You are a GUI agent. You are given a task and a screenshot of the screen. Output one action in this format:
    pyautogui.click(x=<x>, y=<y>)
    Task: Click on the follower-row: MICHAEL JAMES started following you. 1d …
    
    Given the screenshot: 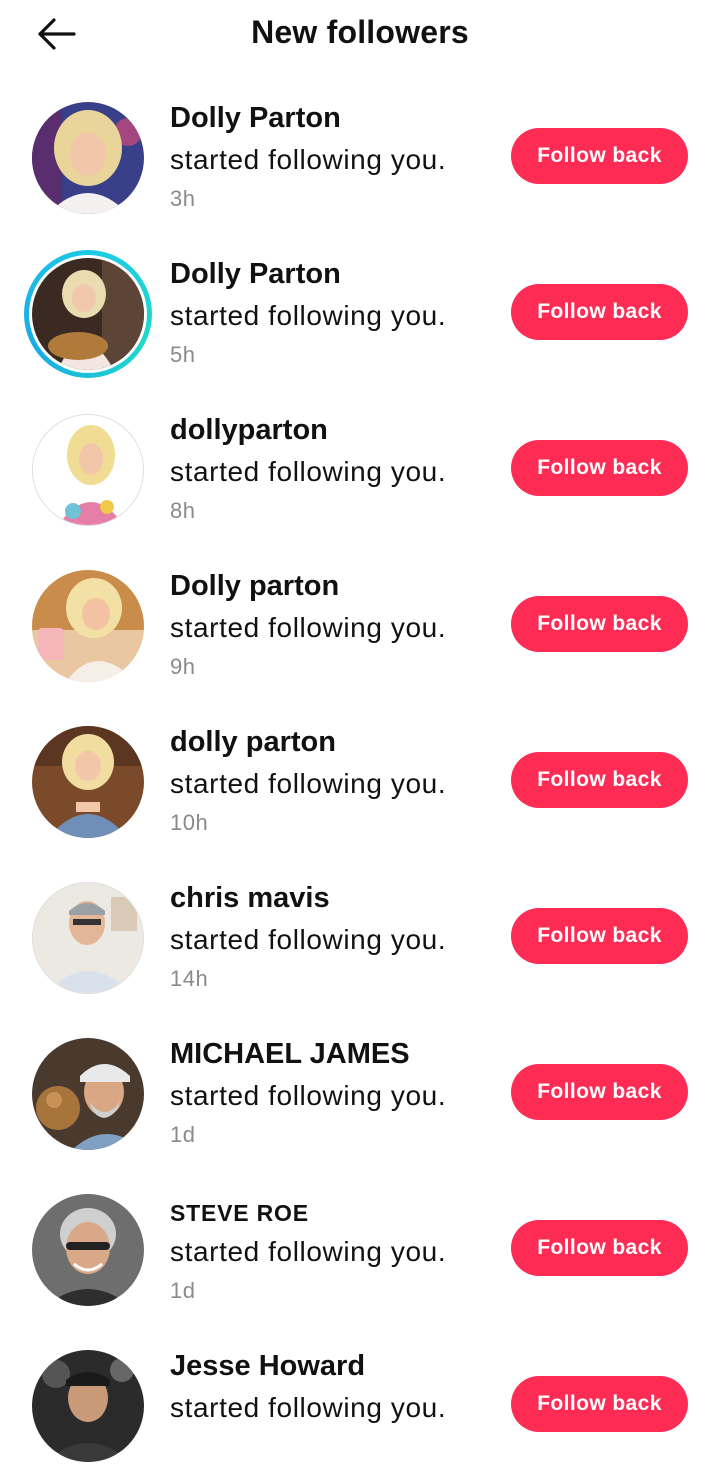 What is the action you would take?
    pyautogui.click(x=360, y=1094)
    